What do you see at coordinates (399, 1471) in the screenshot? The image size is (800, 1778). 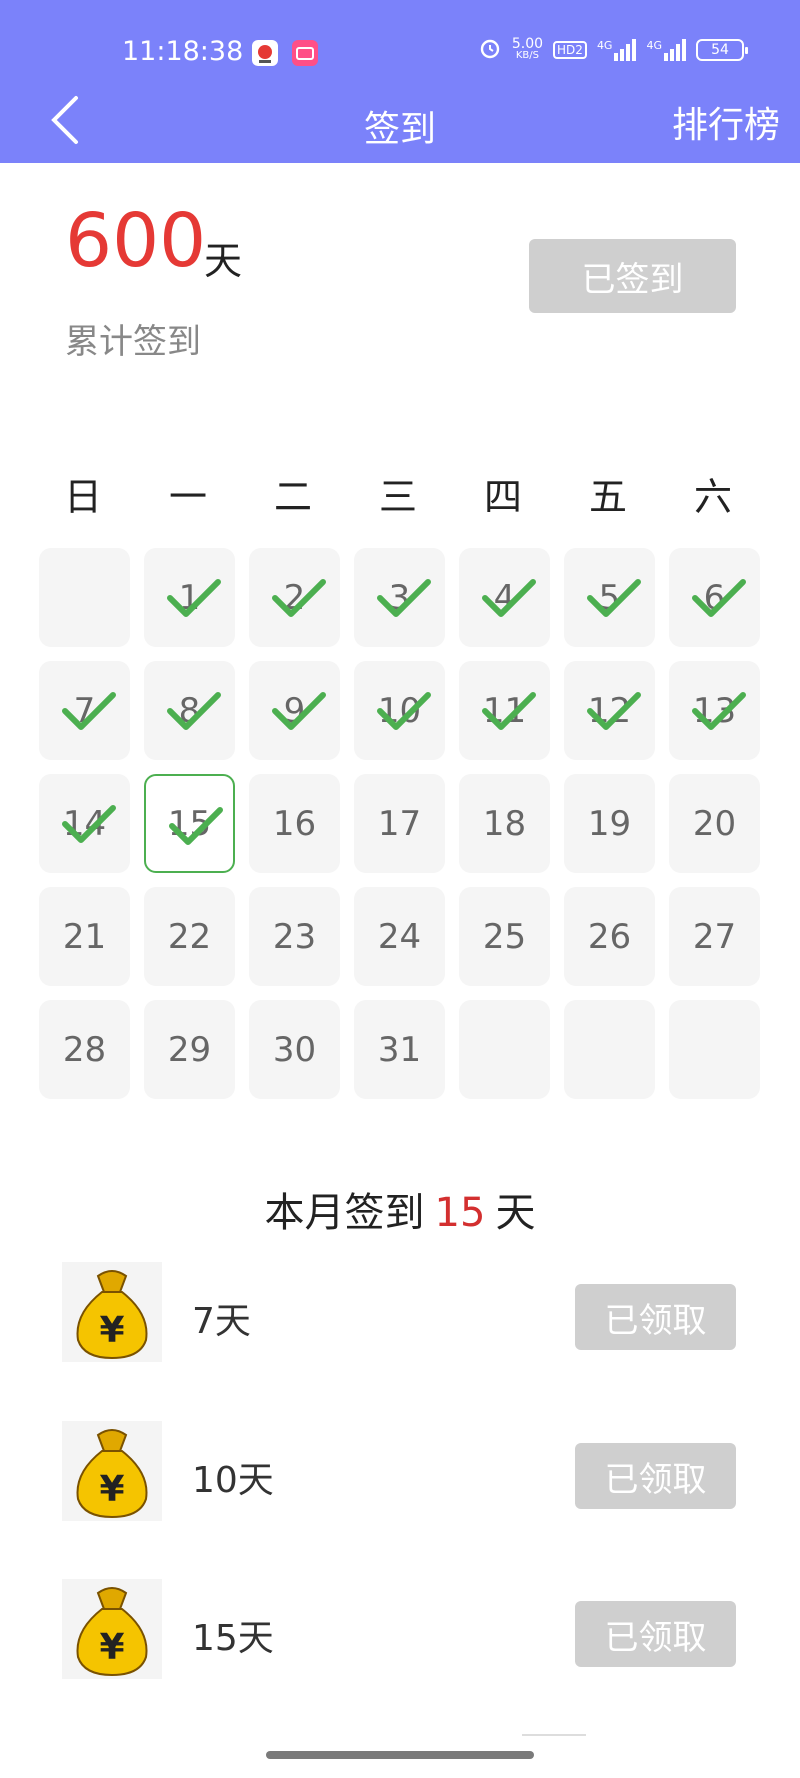 I see `reward-row: ¥ 10天 已领取` at bounding box center [399, 1471].